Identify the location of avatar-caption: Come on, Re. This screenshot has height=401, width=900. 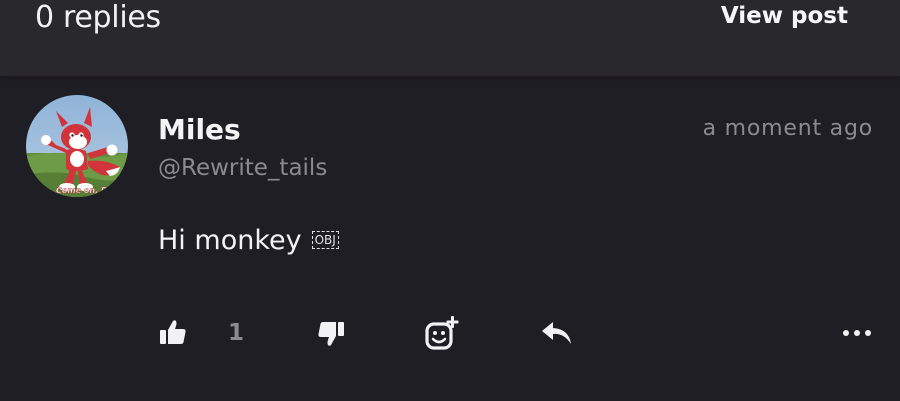
(84, 190).